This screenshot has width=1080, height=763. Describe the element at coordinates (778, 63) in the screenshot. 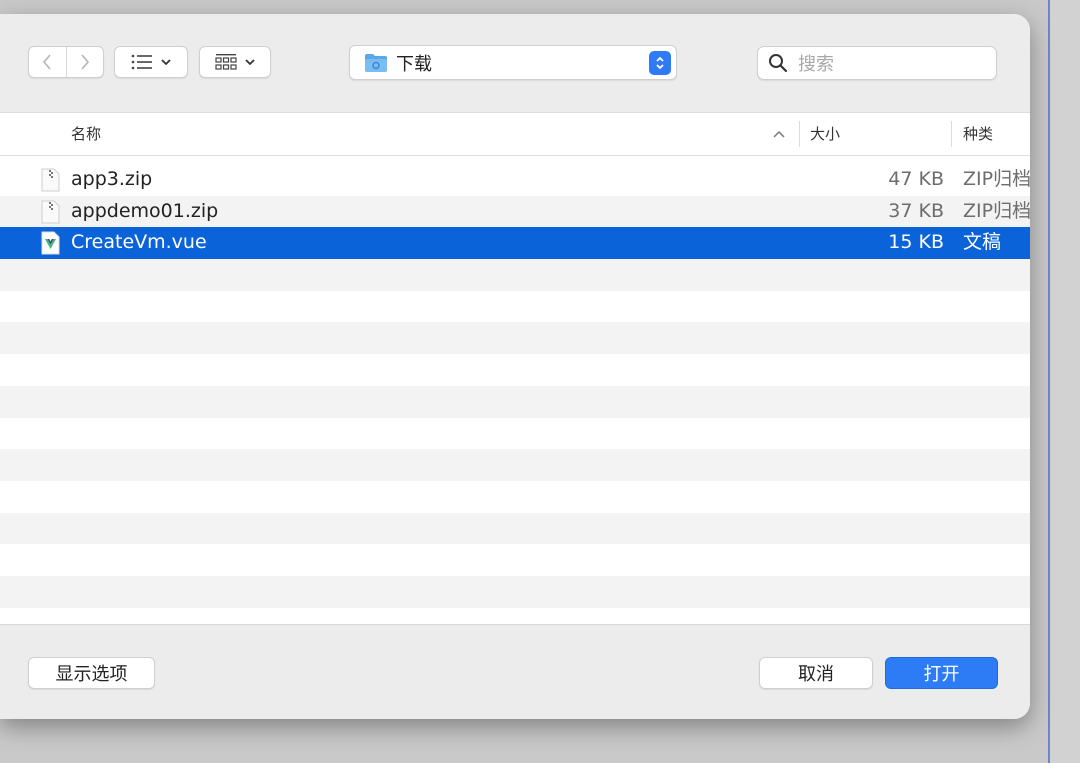

I see `search-icon` at that location.